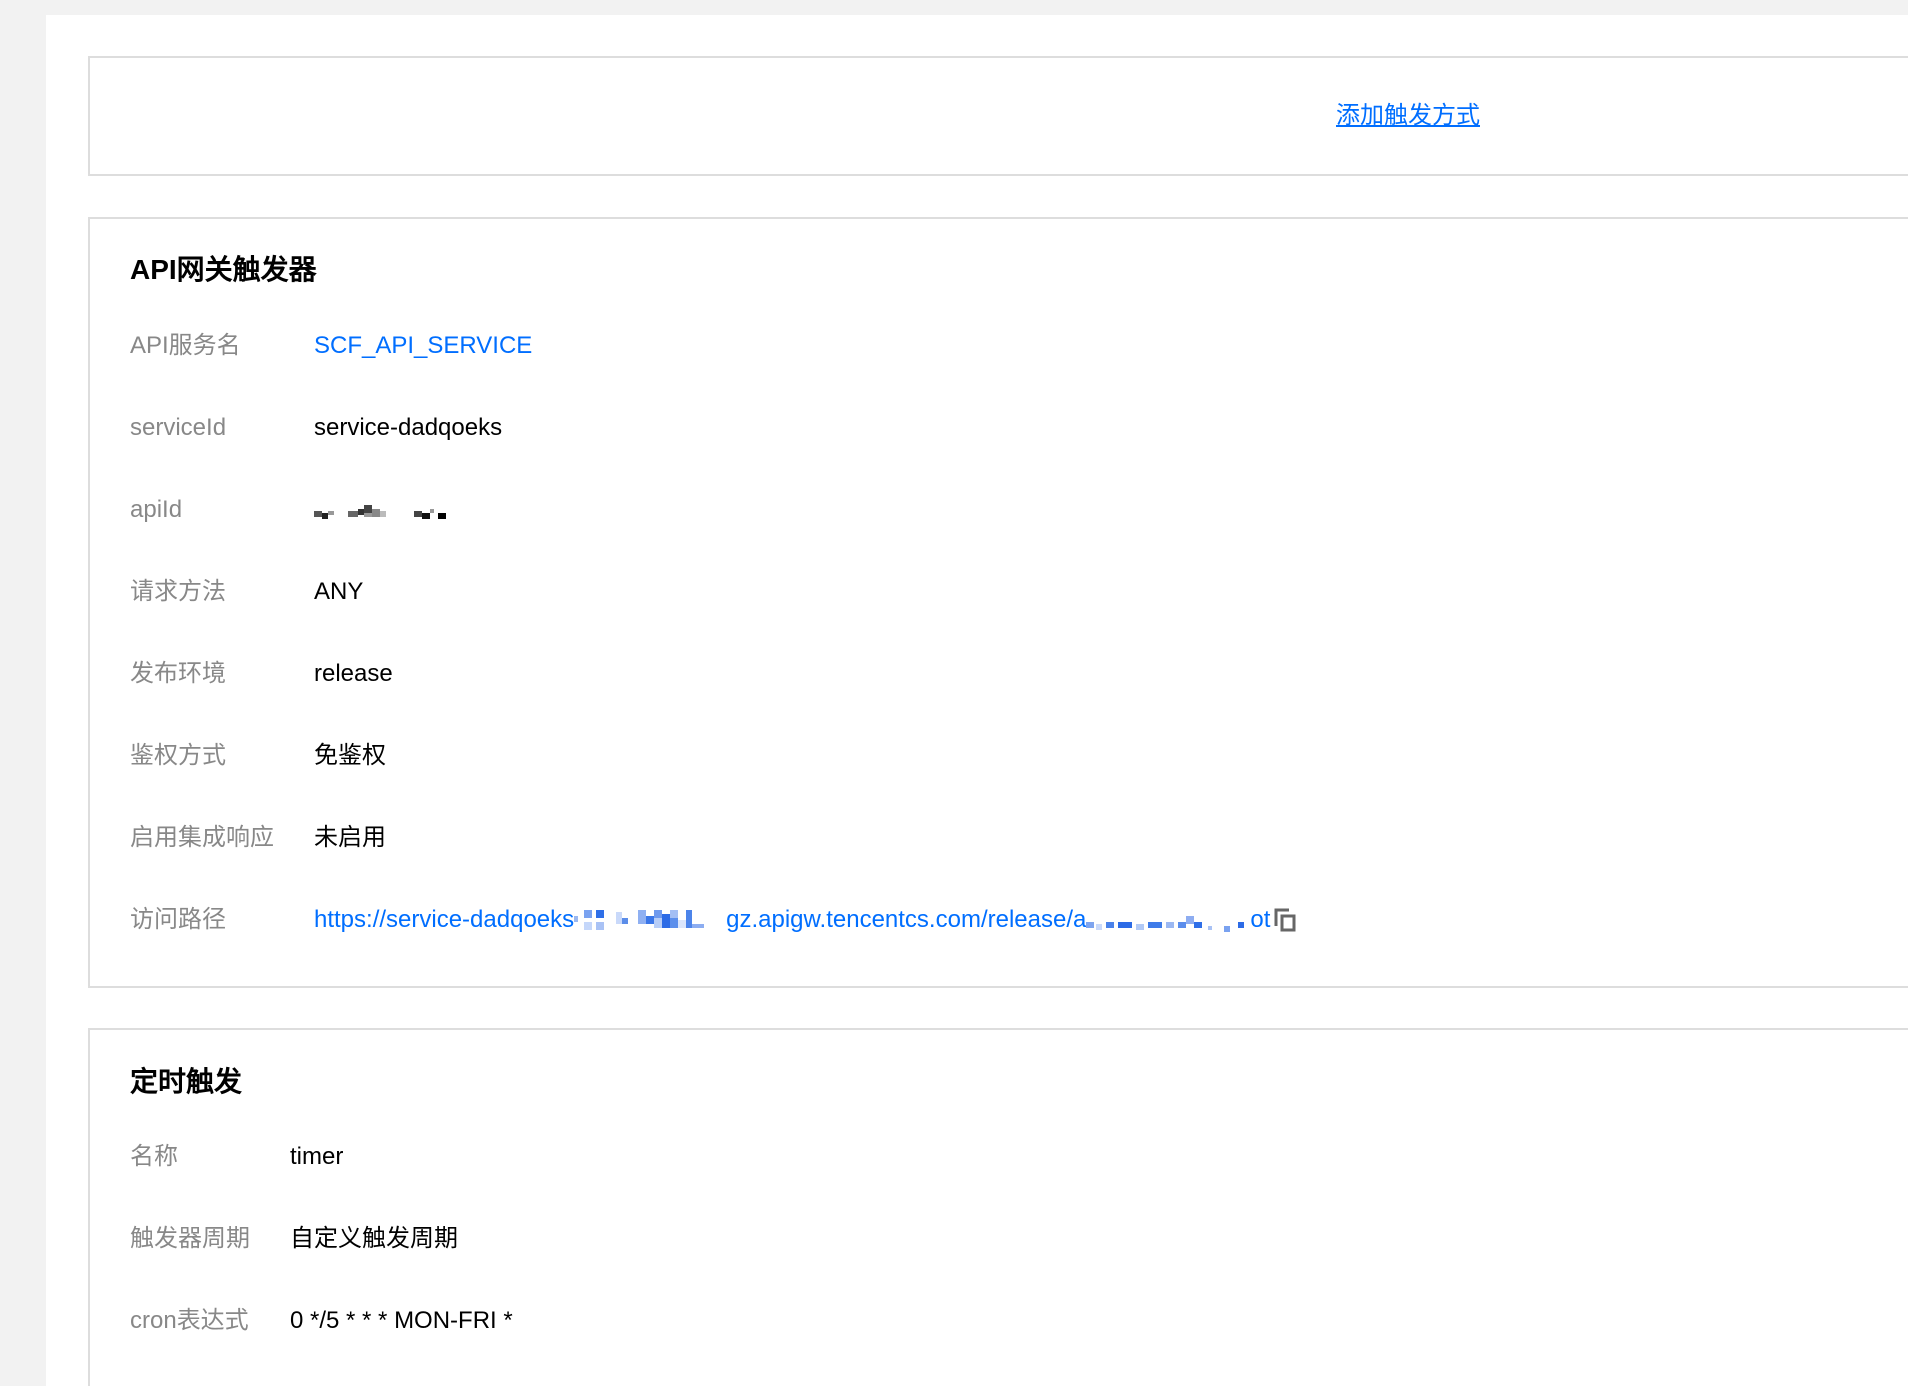 Image resolution: width=1908 pixels, height=1386 pixels. What do you see at coordinates (202, 837) in the screenshot?
I see `label-integrated-response: 启用集成响应` at bounding box center [202, 837].